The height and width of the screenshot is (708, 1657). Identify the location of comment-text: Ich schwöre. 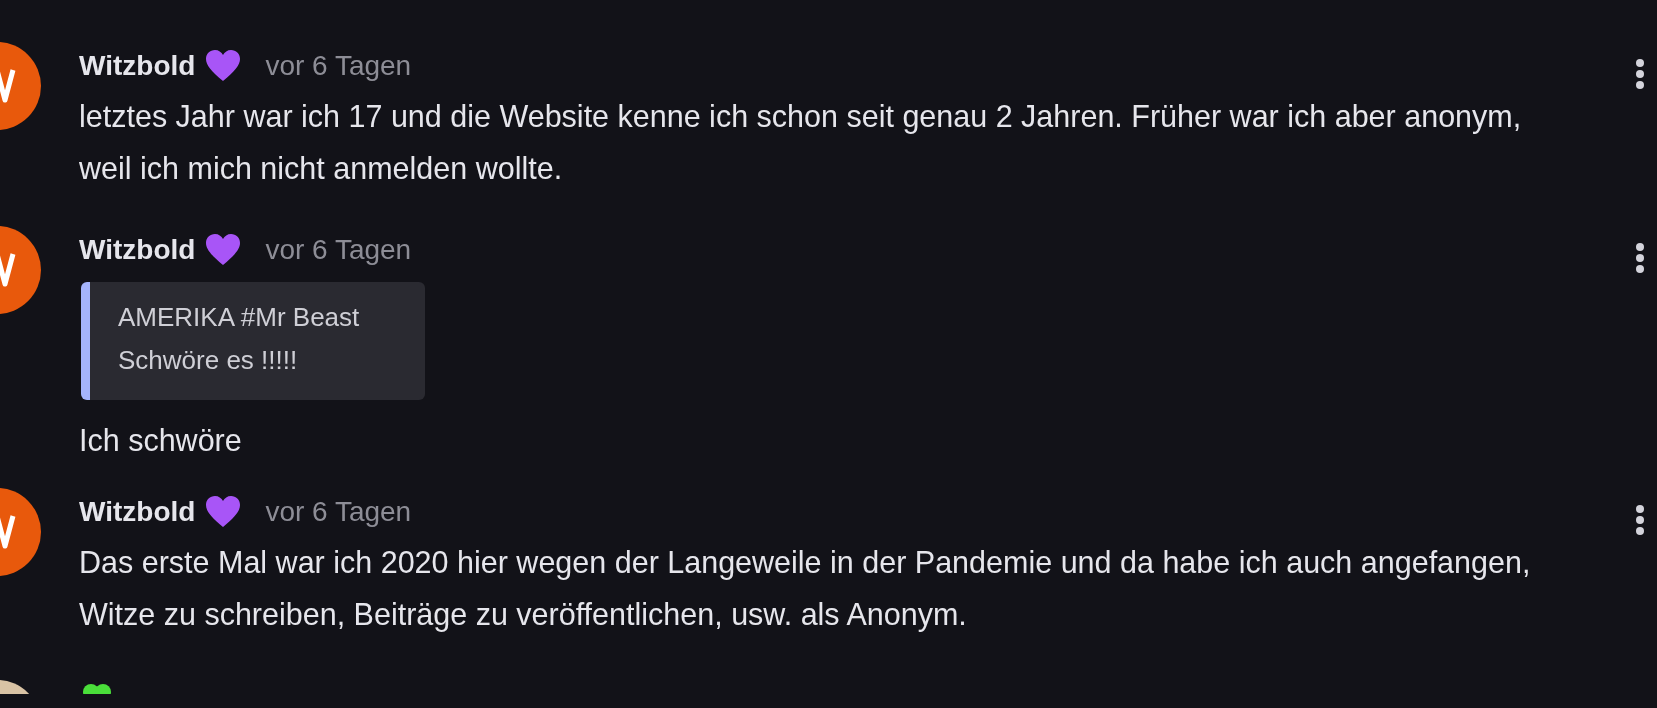
(161, 440).